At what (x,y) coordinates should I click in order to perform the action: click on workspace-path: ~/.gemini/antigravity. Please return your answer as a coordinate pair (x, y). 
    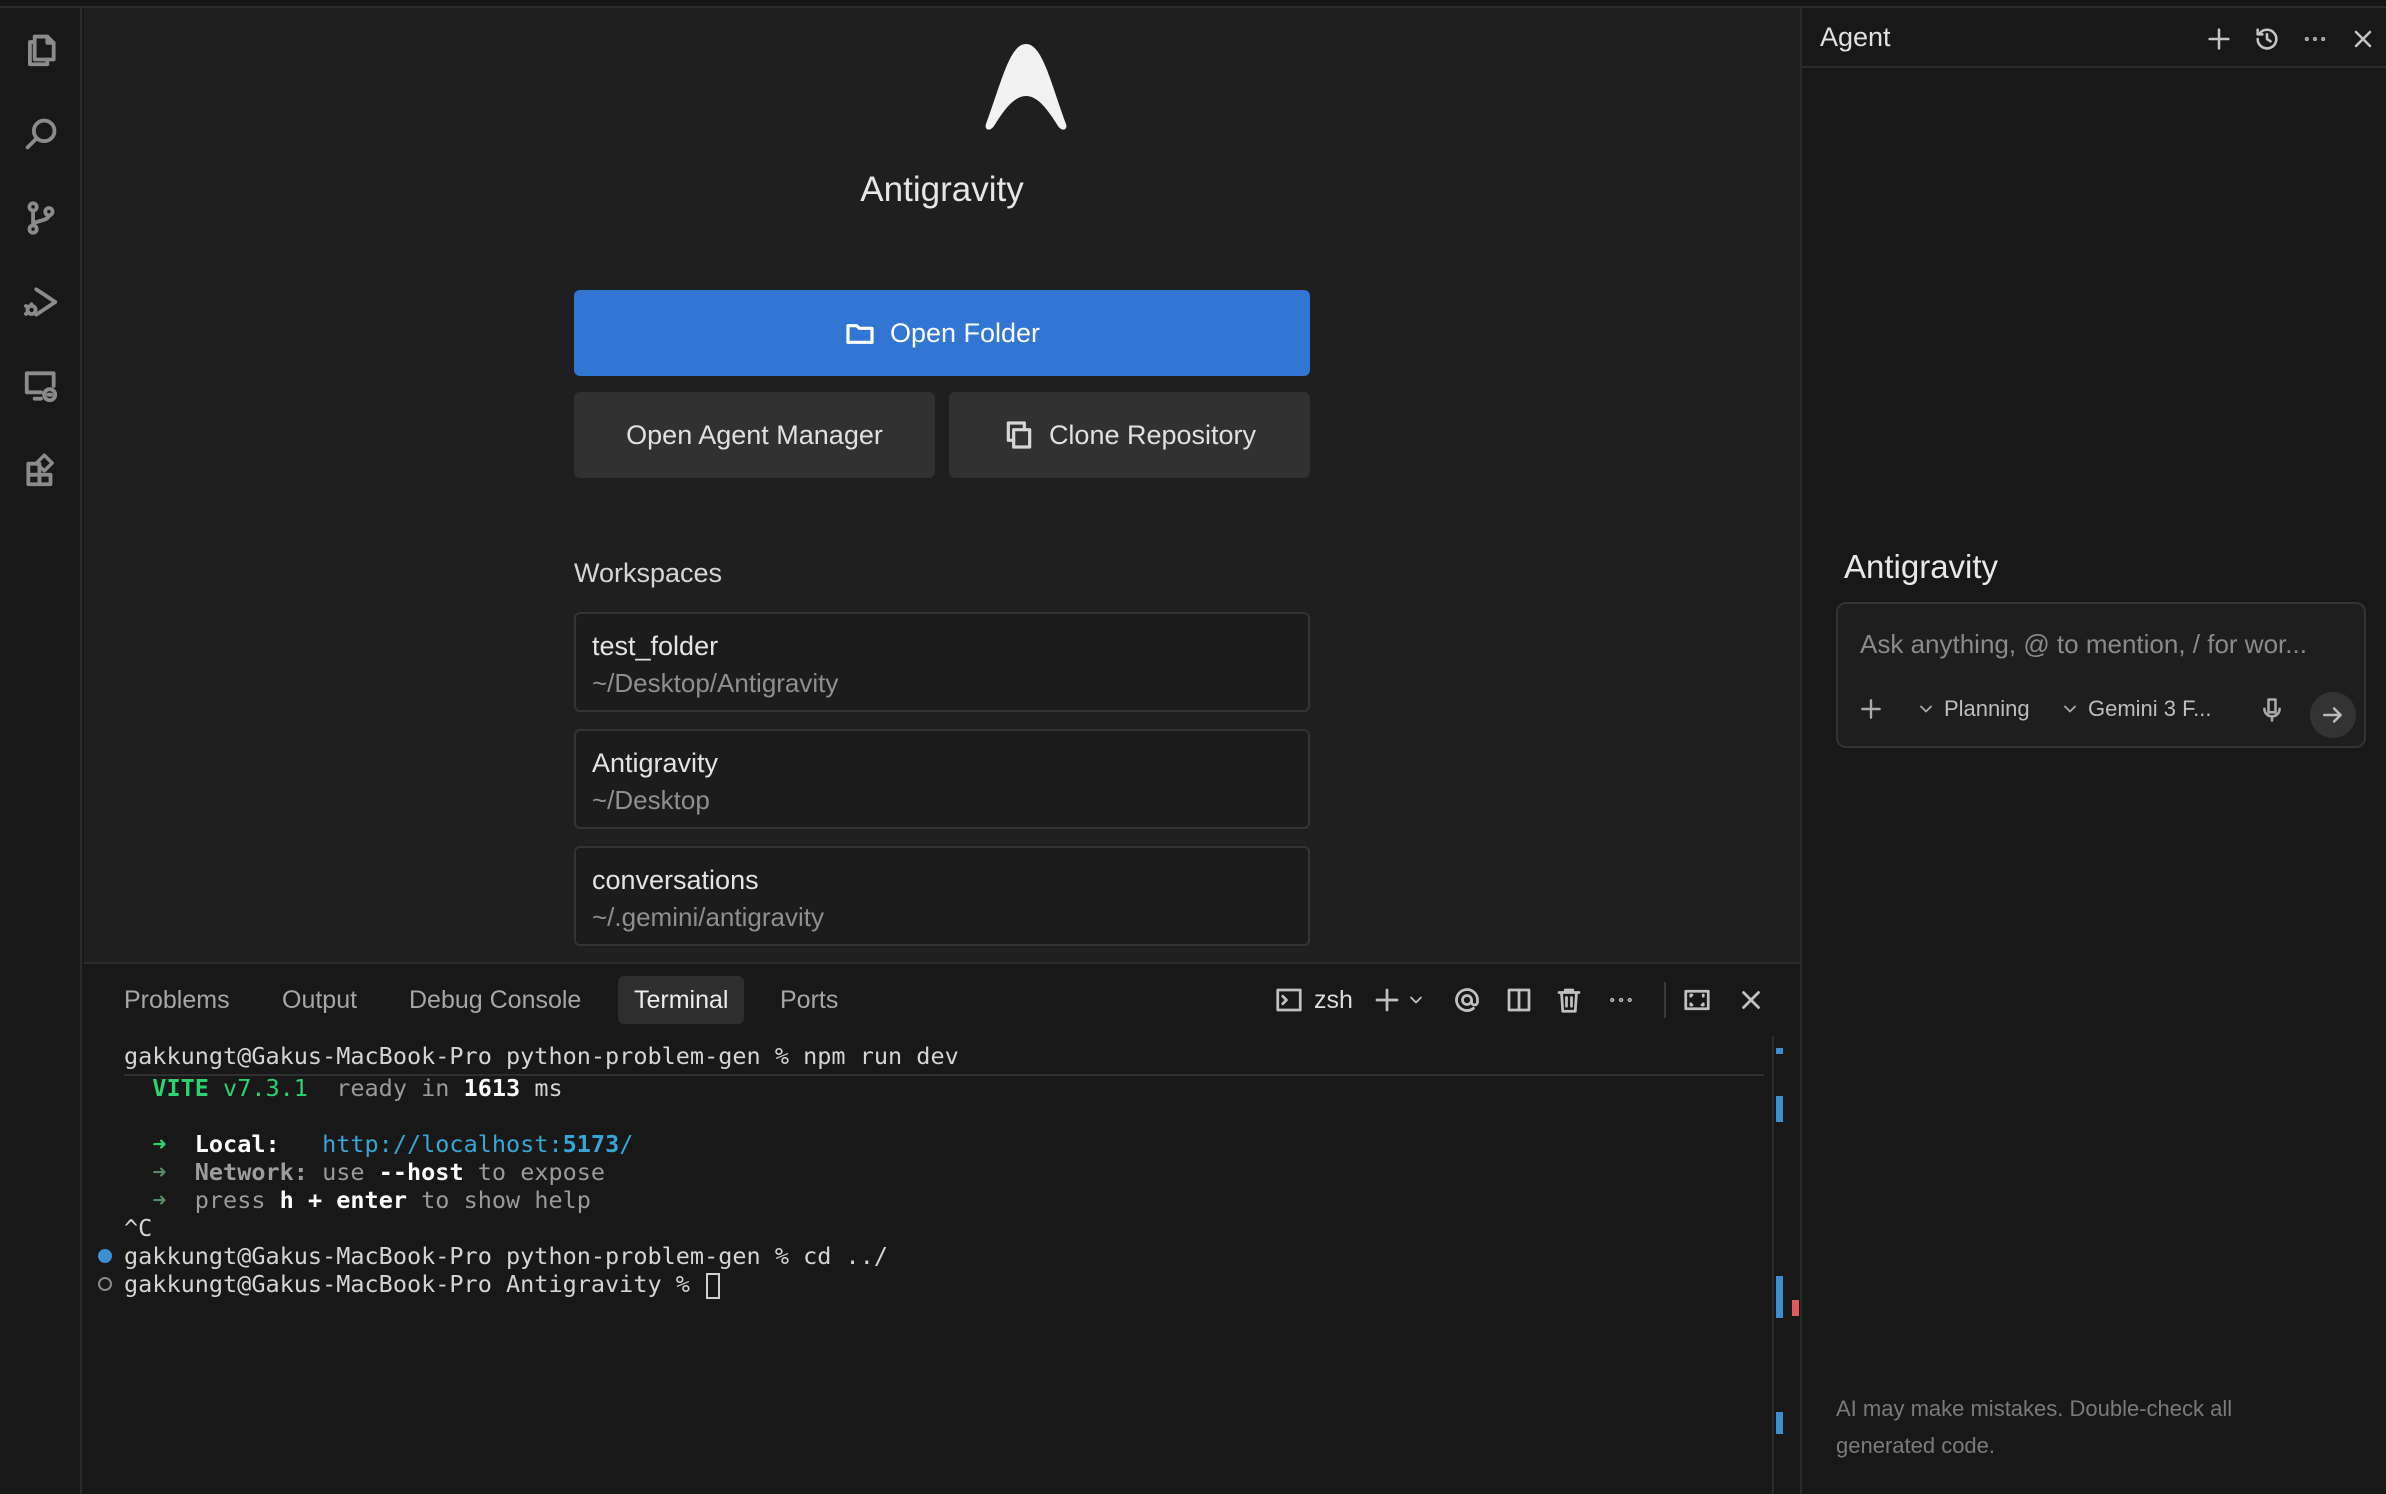
    Looking at the image, I should click on (708, 917).